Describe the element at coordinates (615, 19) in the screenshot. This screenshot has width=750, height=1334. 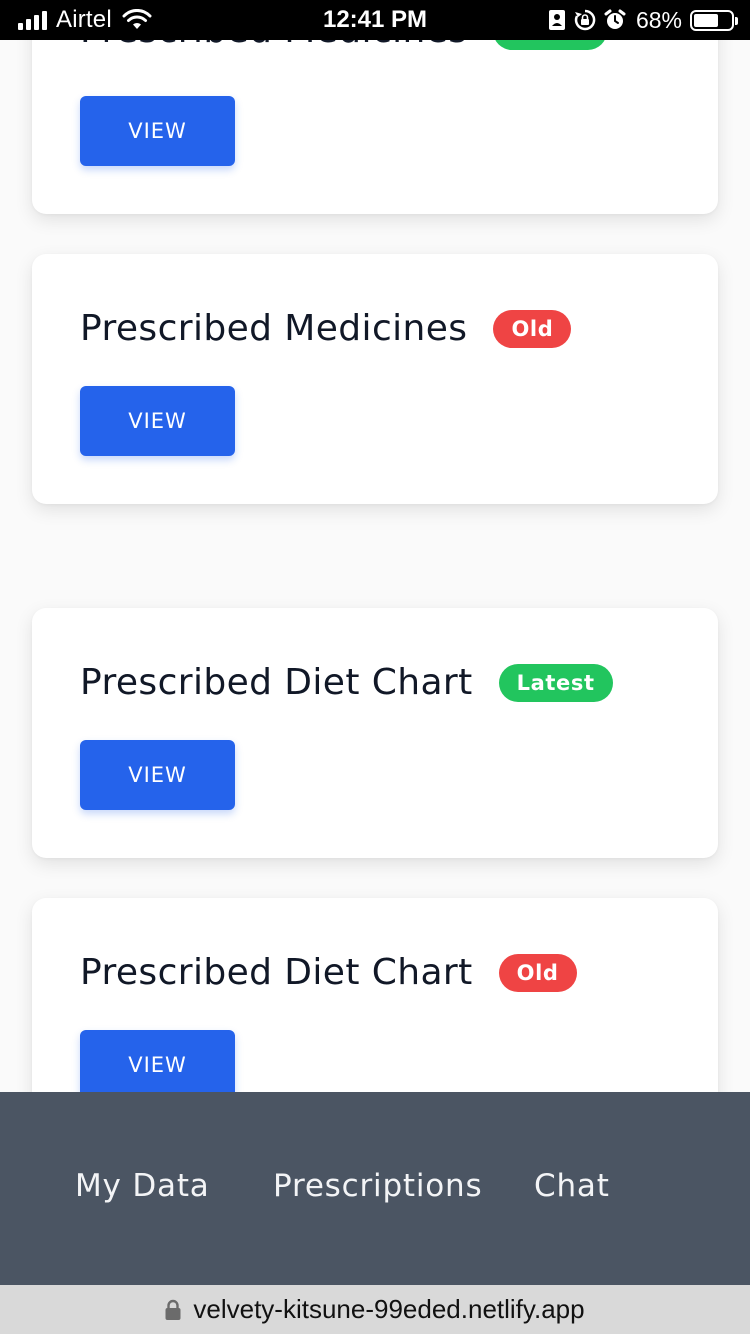
I see `alarm-icon` at that location.